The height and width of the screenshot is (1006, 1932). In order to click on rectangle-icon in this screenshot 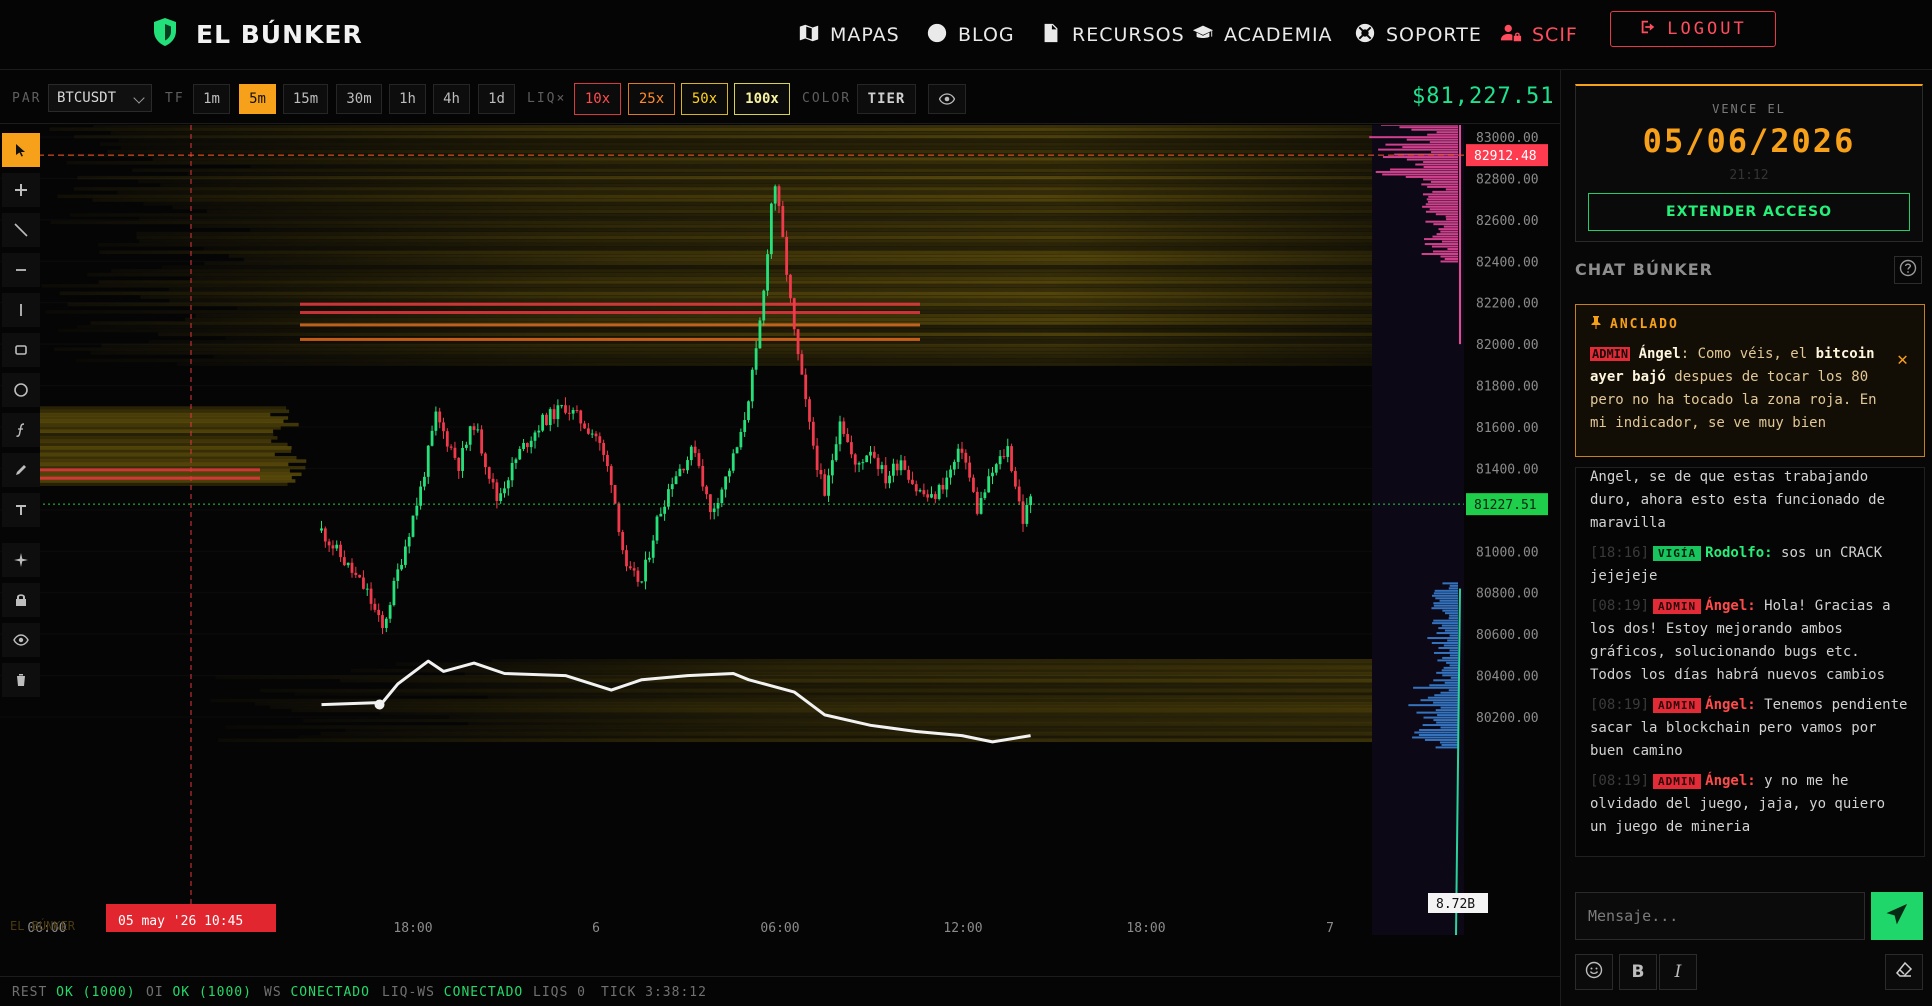, I will do `click(21, 350)`.